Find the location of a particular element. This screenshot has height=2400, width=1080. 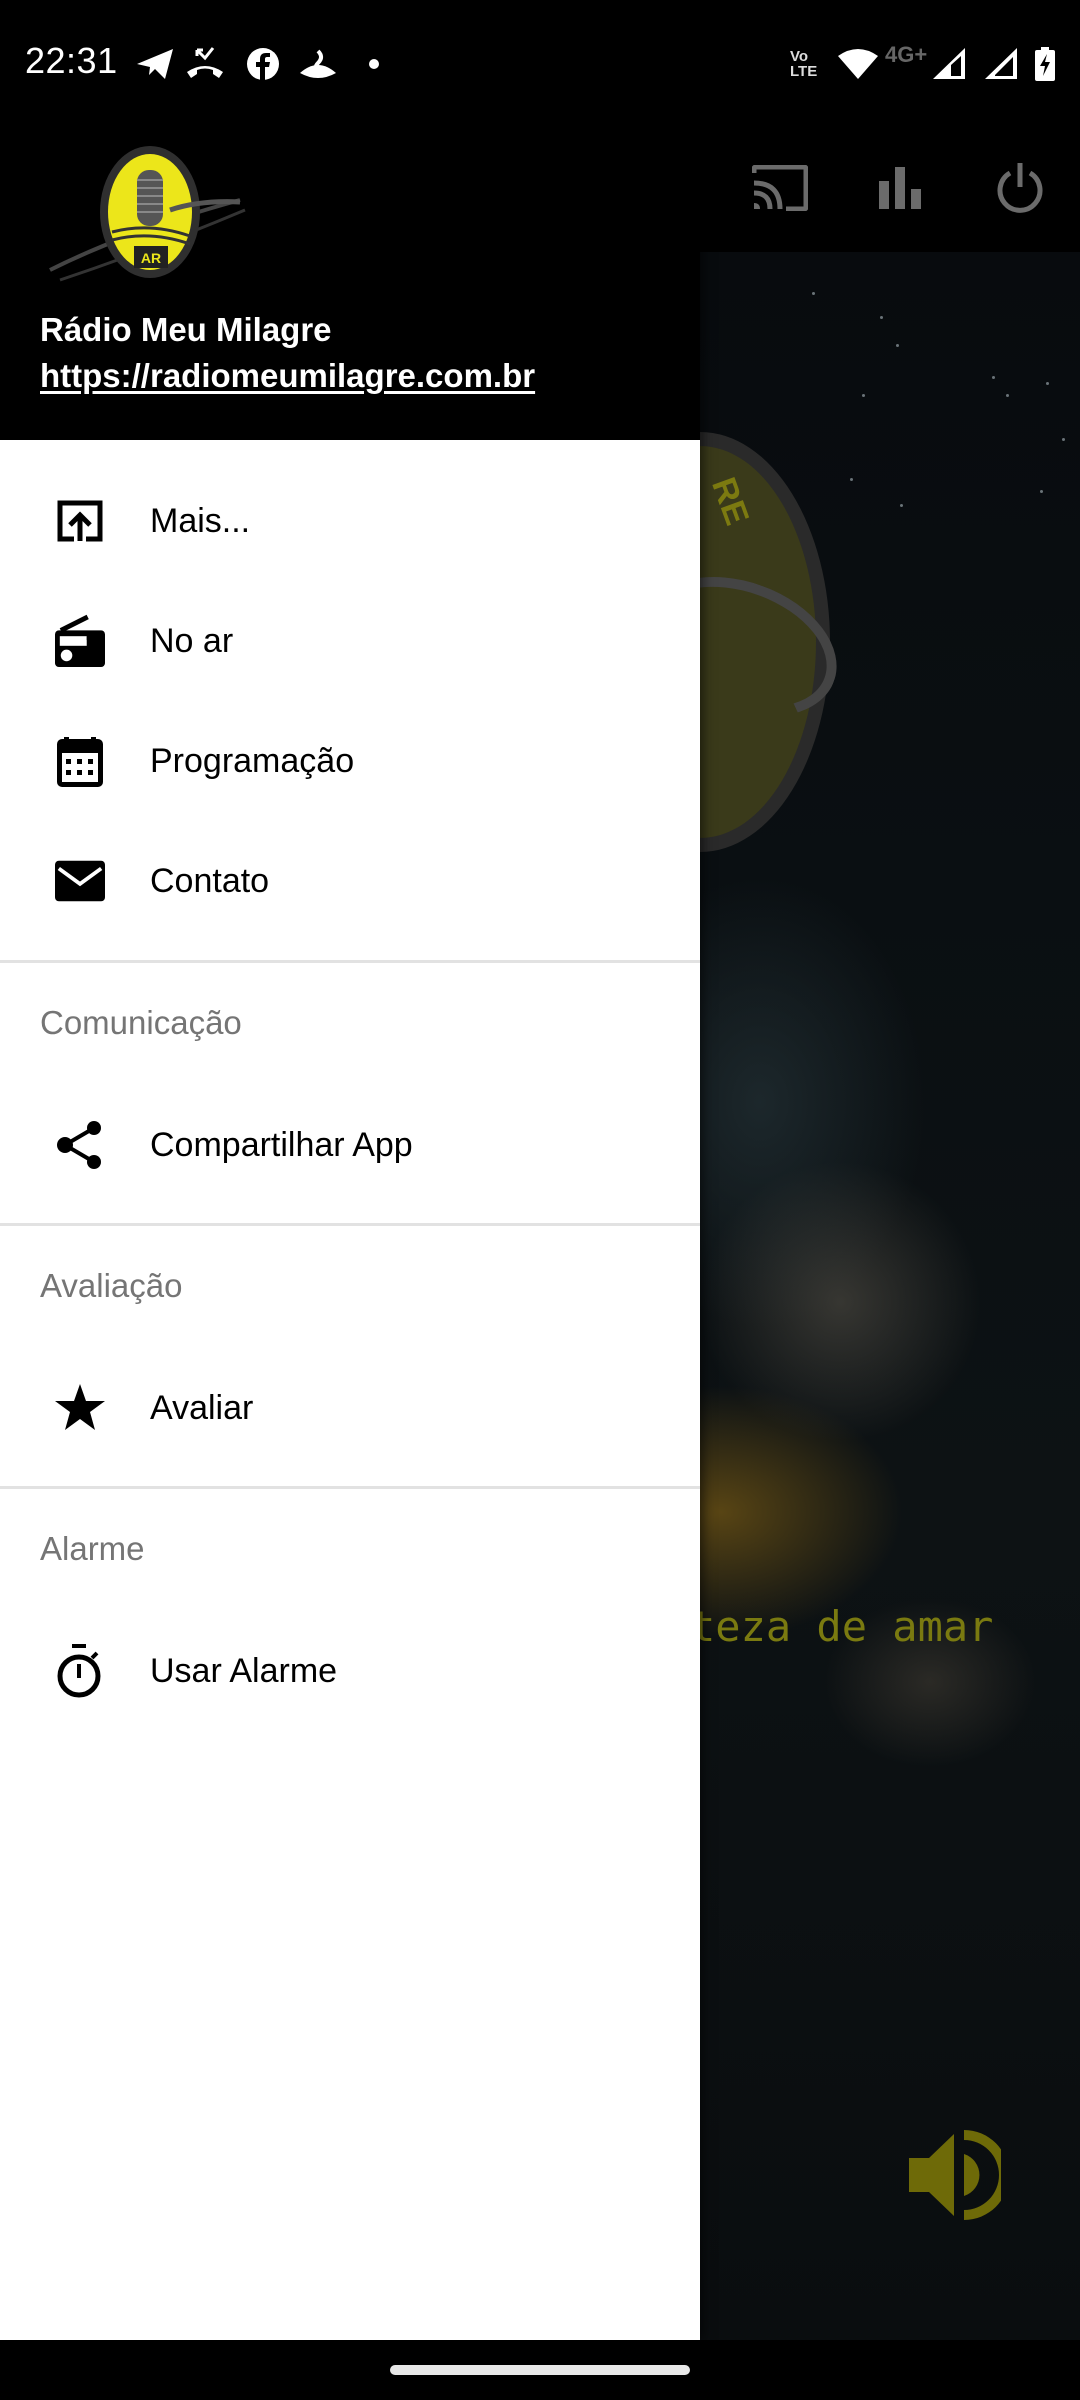

santander-icon is located at coordinates (318, 64).